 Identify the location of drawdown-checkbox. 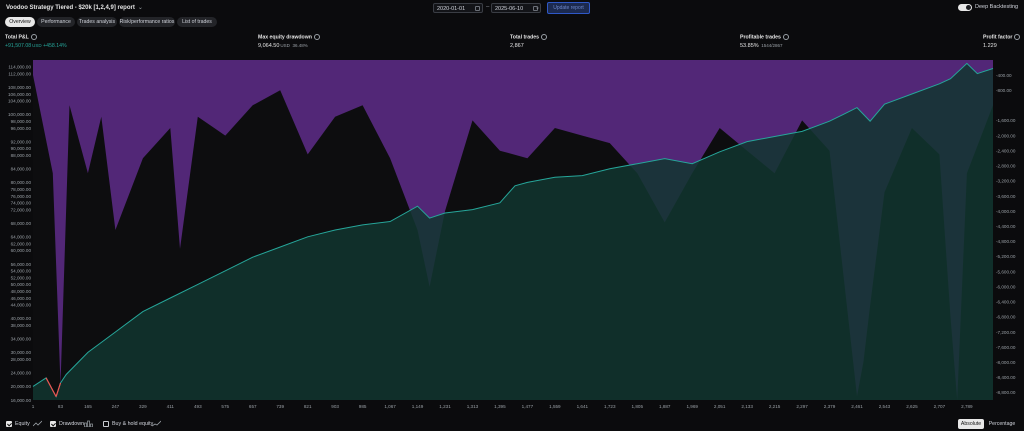
(53, 424).